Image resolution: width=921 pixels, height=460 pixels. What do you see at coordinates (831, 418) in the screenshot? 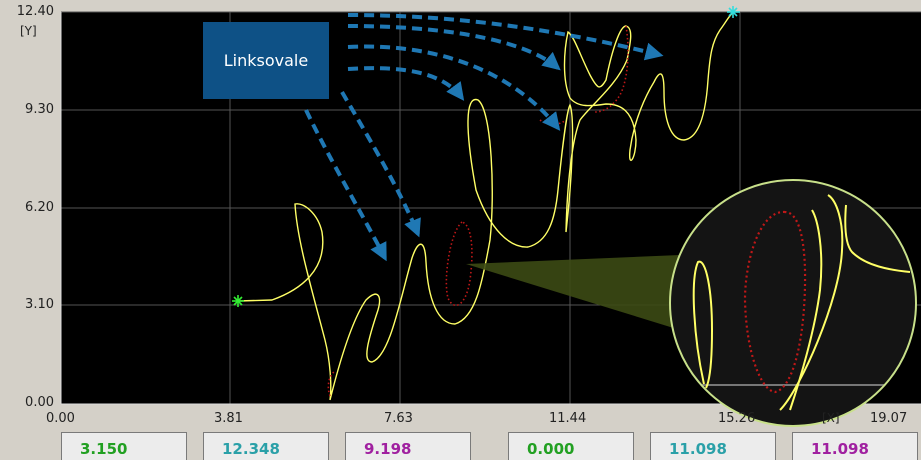
I see `x-unit-label: [X]` at bounding box center [831, 418].